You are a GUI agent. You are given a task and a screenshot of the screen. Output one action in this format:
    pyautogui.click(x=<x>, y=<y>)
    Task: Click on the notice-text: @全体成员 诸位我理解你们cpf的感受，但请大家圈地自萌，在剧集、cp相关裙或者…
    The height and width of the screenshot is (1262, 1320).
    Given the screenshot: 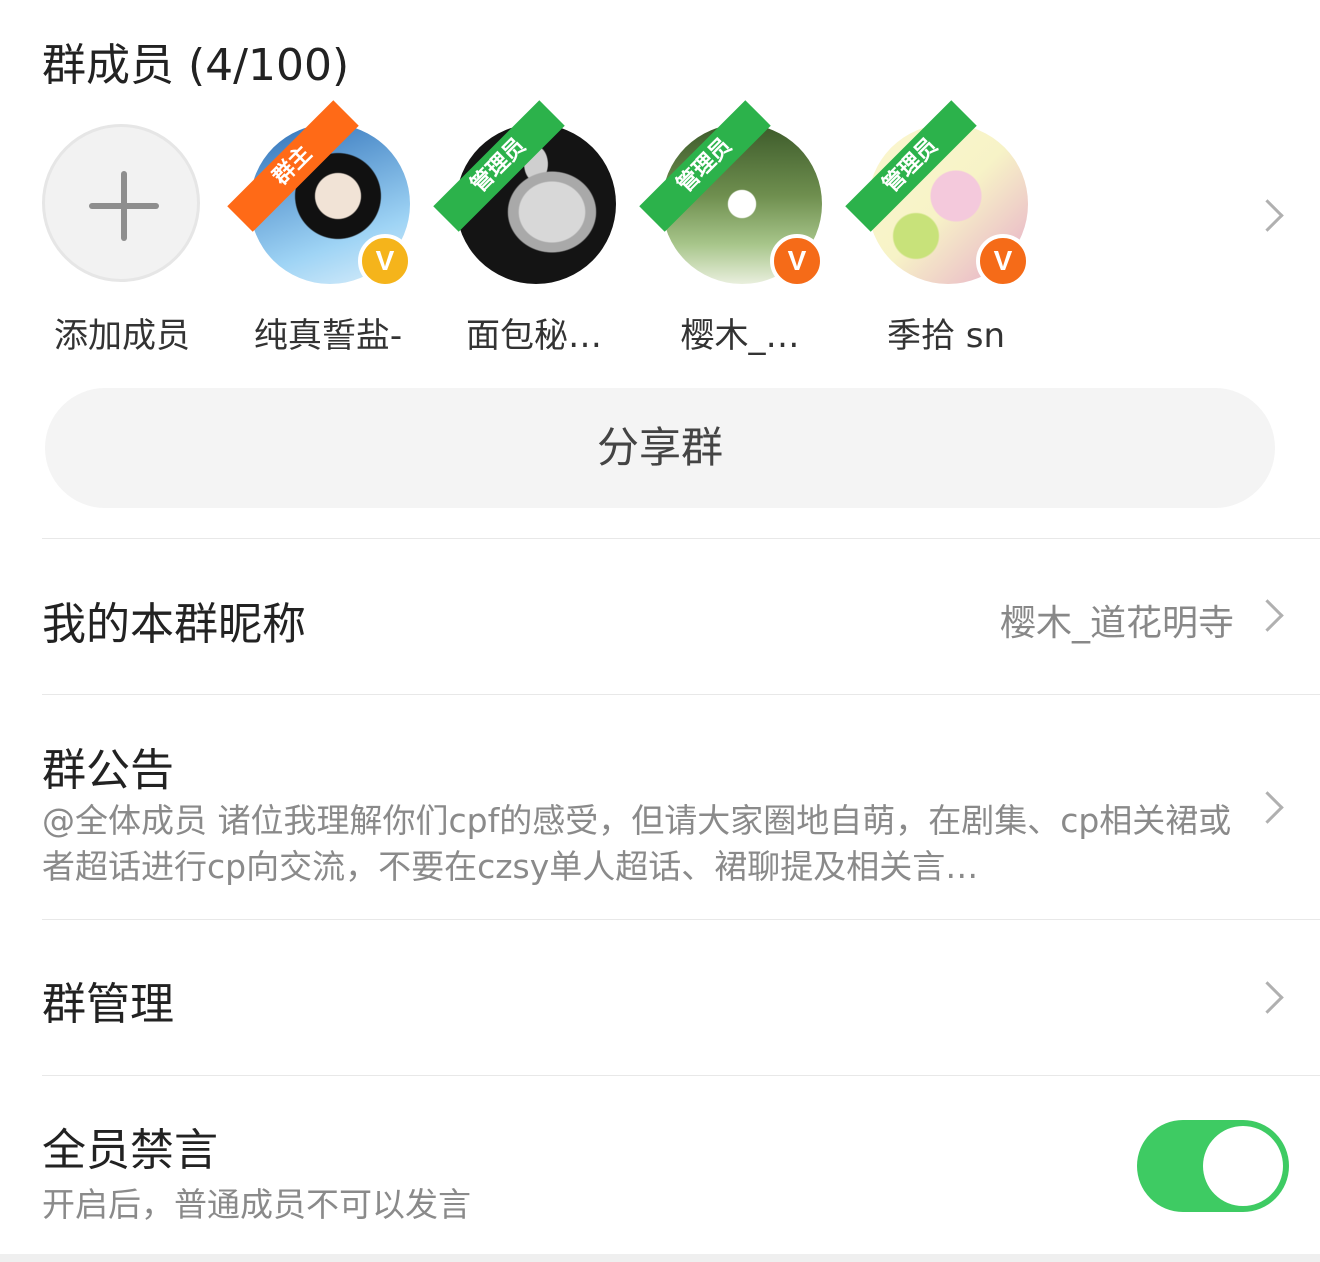 What is the action you would take?
    pyautogui.click(x=637, y=843)
    